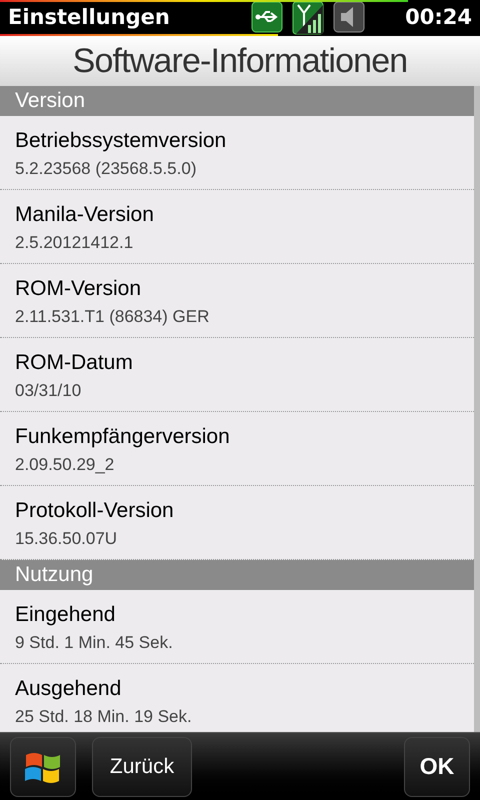 The height and width of the screenshot is (800, 480). What do you see at coordinates (438, 18) in the screenshot?
I see `clock: 00:24` at bounding box center [438, 18].